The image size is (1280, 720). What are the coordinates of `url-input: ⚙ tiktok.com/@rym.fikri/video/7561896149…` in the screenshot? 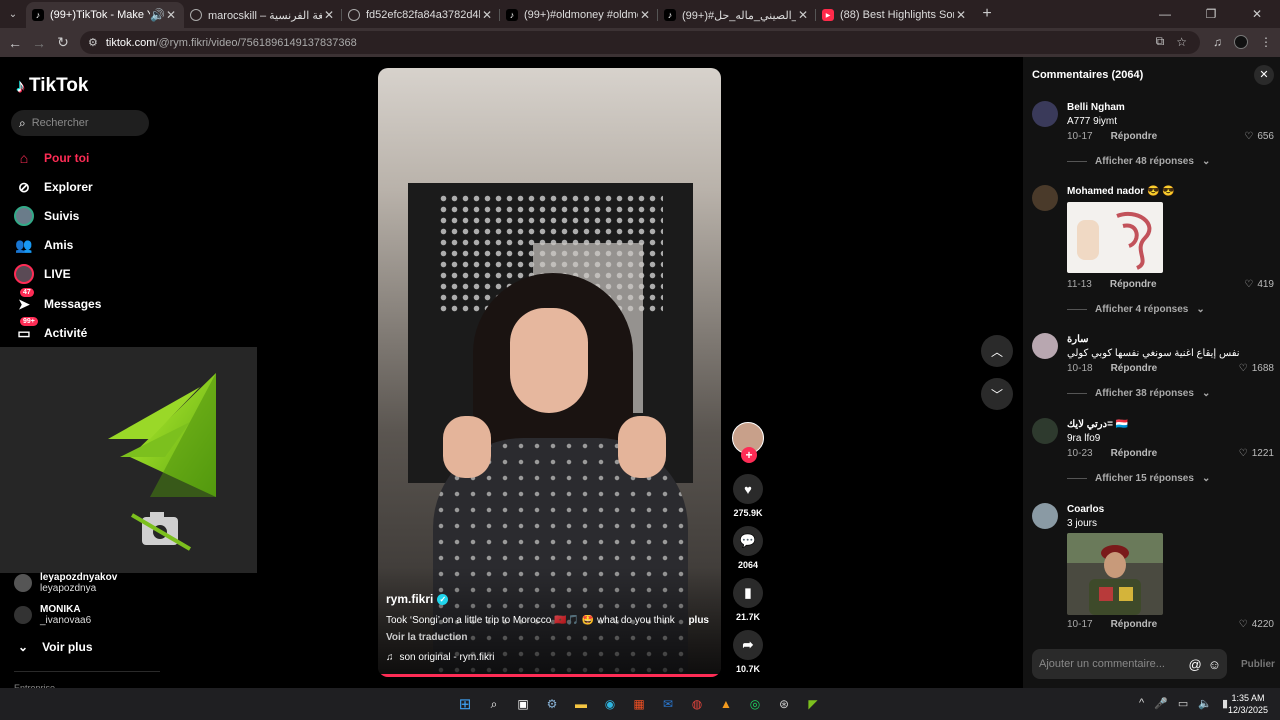 It's located at (640, 42).